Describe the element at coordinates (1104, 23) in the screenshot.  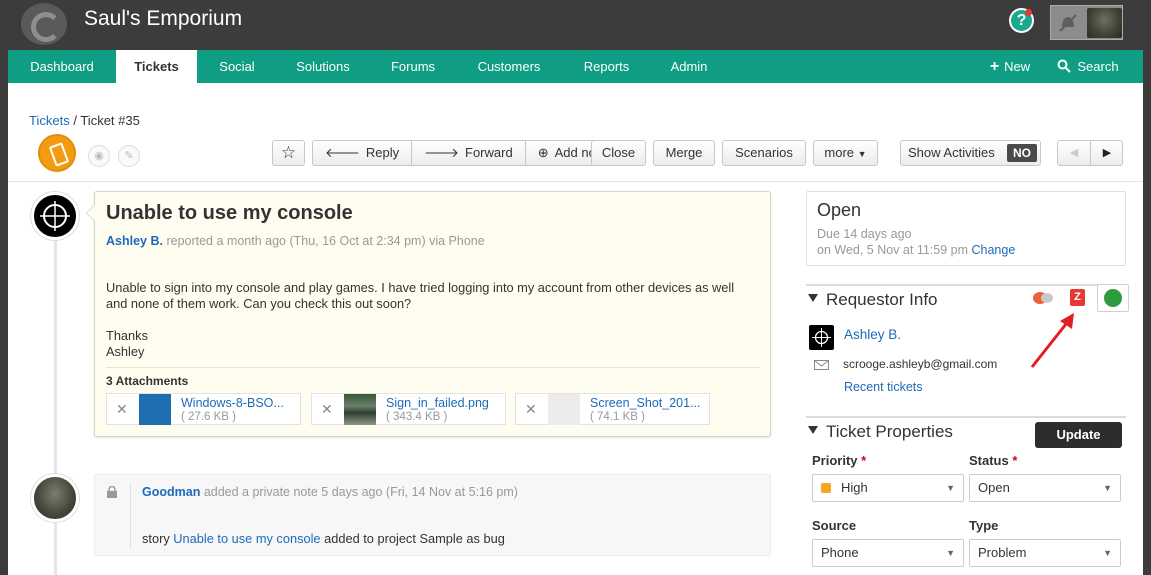
I see `user-avatar` at that location.